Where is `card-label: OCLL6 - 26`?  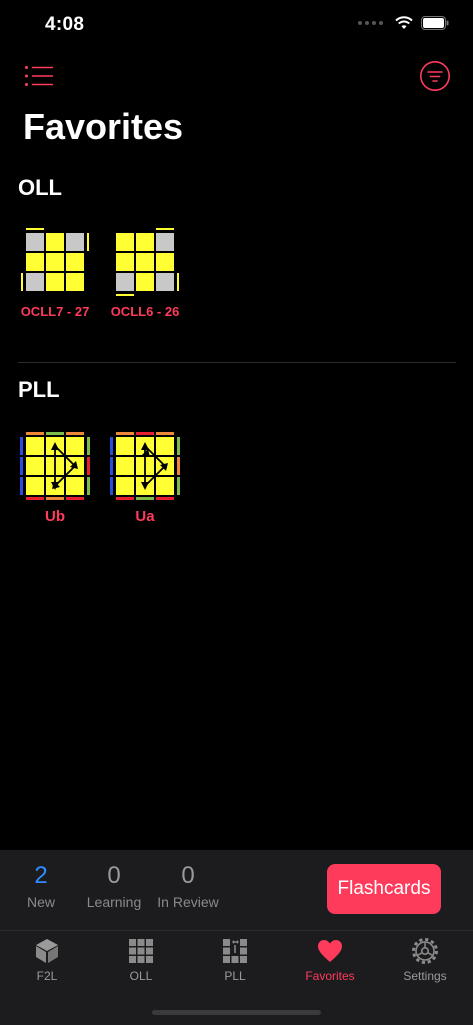
card-label: OCLL6 - 26 is located at coordinates (145, 311).